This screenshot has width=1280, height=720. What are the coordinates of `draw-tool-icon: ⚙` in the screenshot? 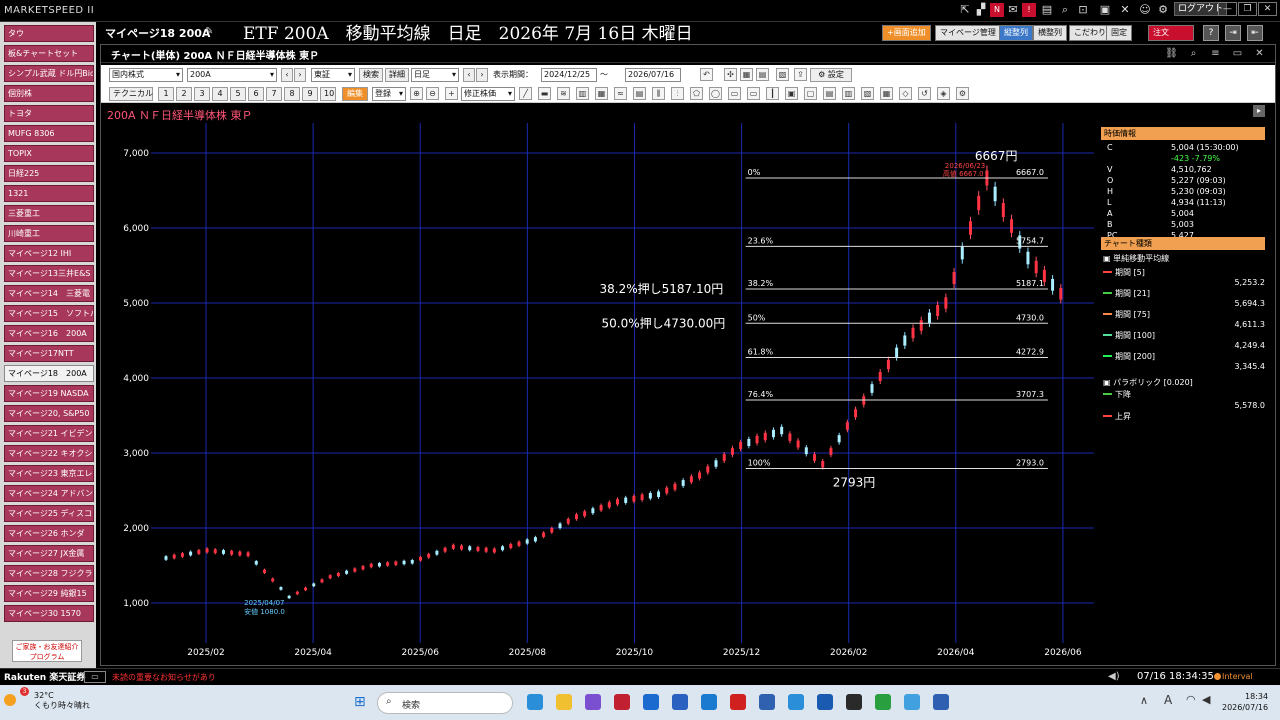 It's located at (962, 93).